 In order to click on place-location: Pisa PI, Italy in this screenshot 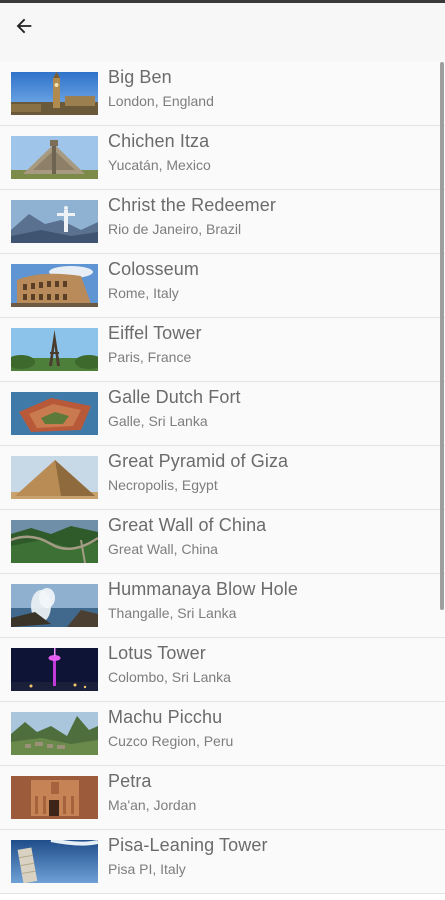, I will do `click(147, 869)`.